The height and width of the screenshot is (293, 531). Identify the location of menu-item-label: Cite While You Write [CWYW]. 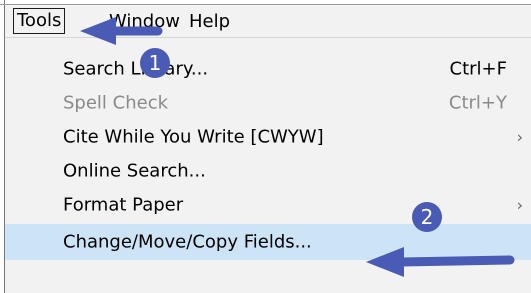
(193, 137).